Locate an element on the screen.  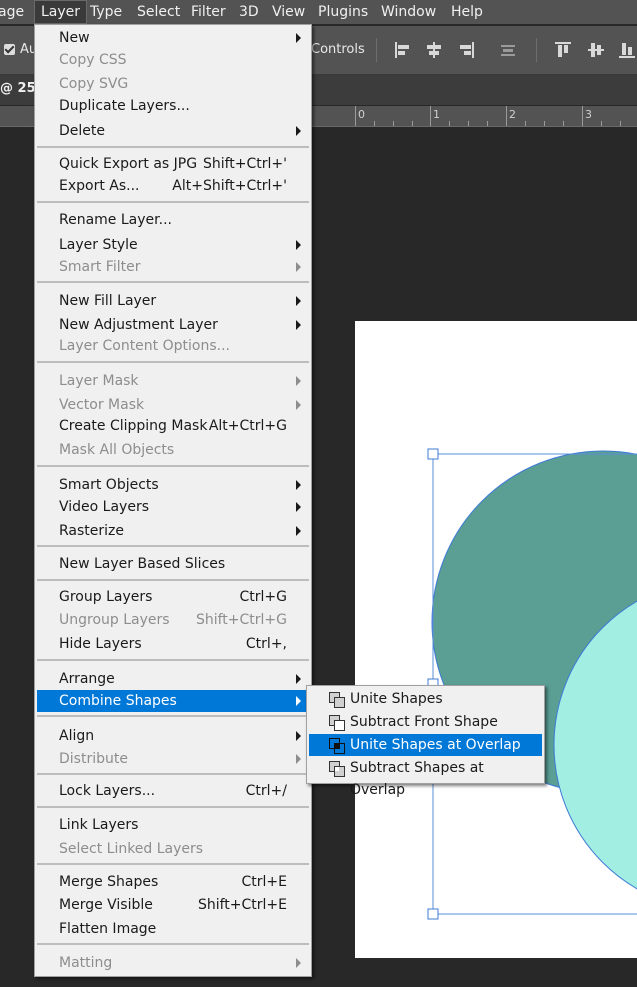
menu-item-merge-shapes: Merge Shapes Ctrl+E is located at coordinates (173, 882).